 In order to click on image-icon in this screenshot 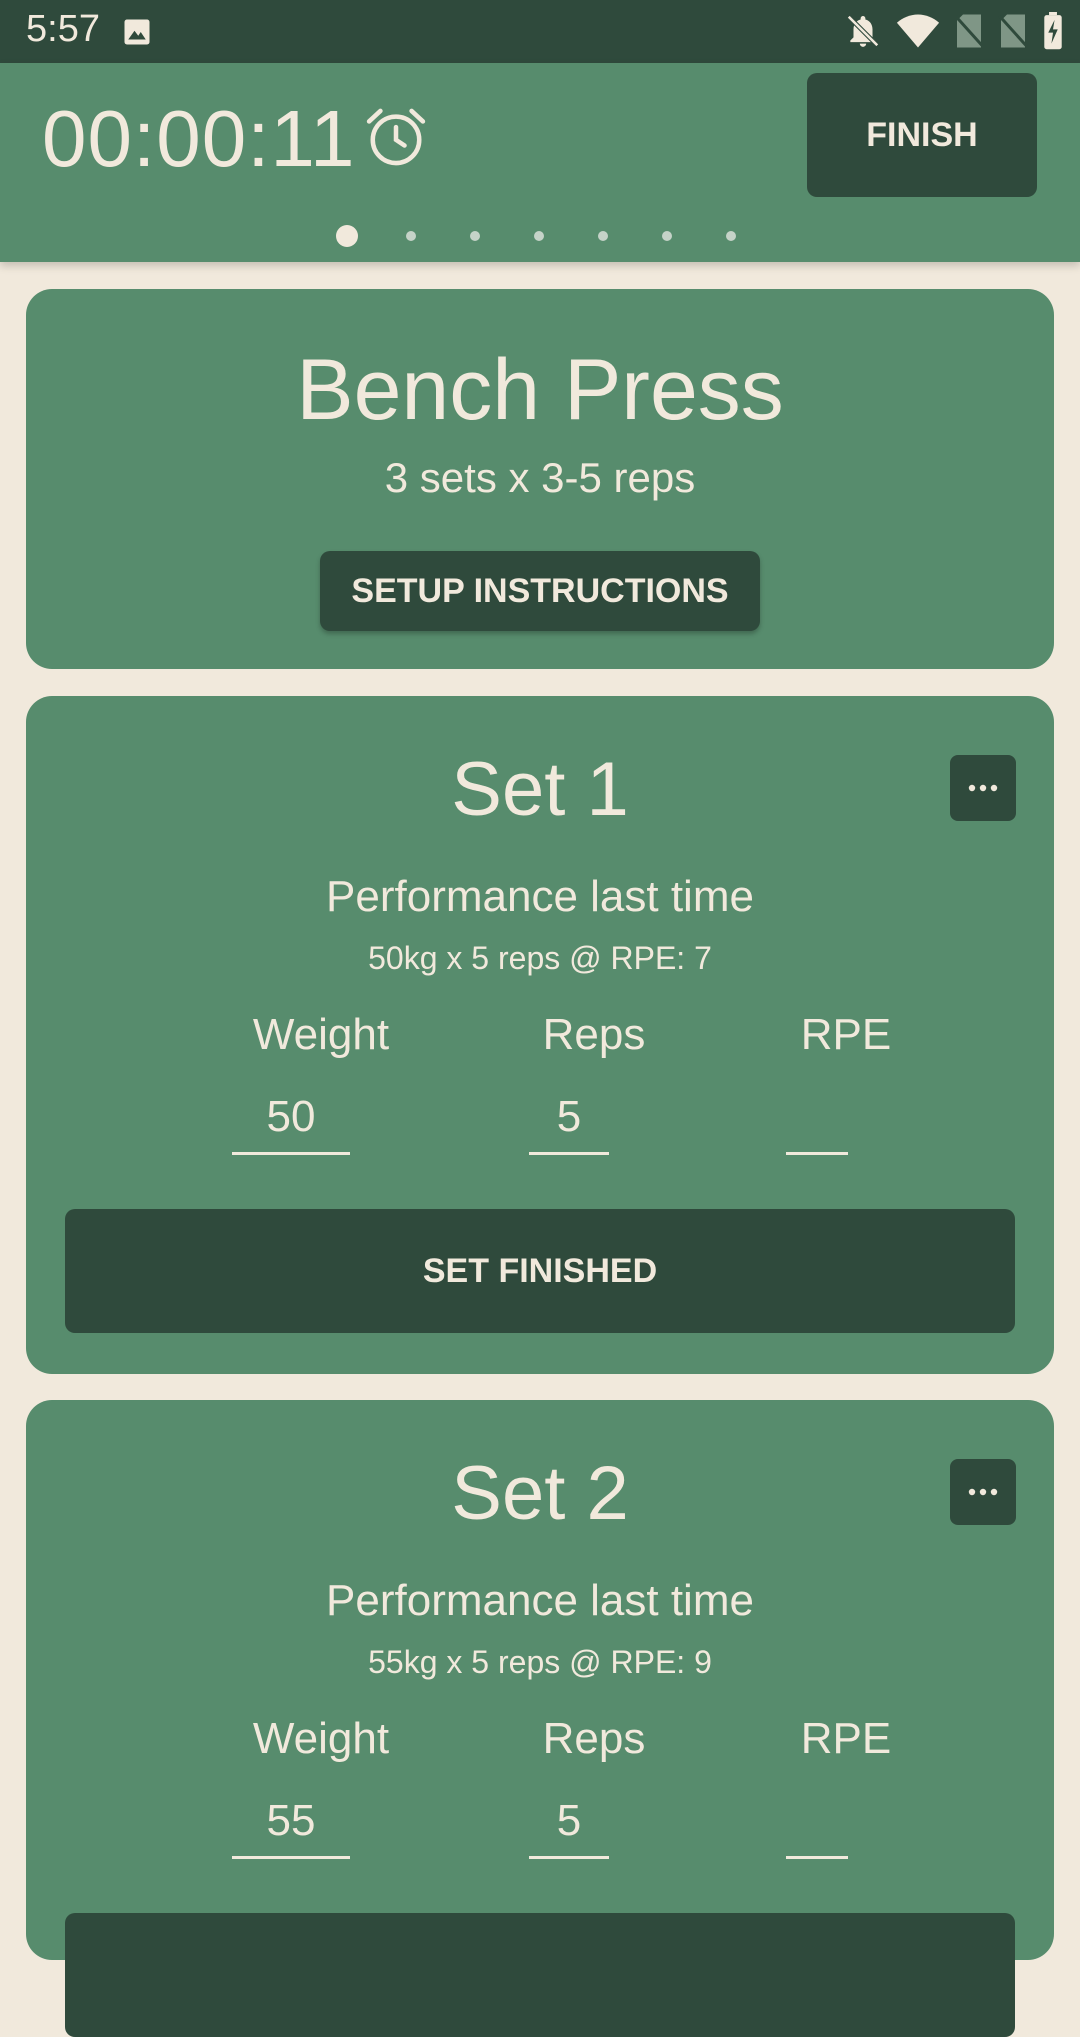, I will do `click(137, 32)`.